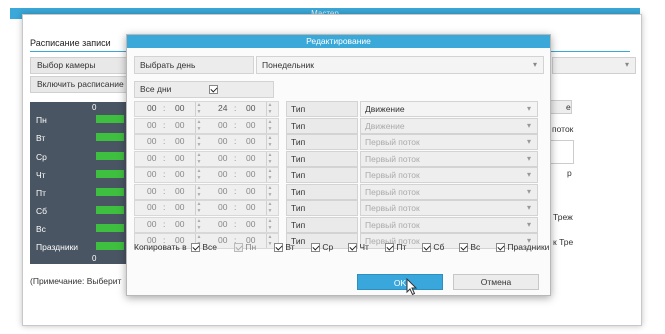 The height and width of the screenshot is (334, 665). What do you see at coordinates (400, 282) in the screenshot?
I see `ok-button: OK` at bounding box center [400, 282].